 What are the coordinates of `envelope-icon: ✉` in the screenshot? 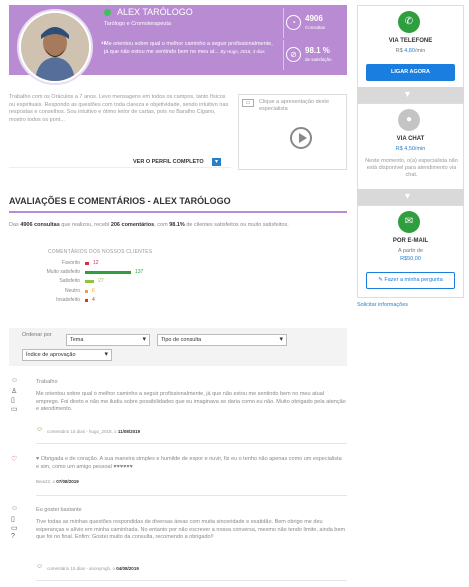 It's located at (409, 222).